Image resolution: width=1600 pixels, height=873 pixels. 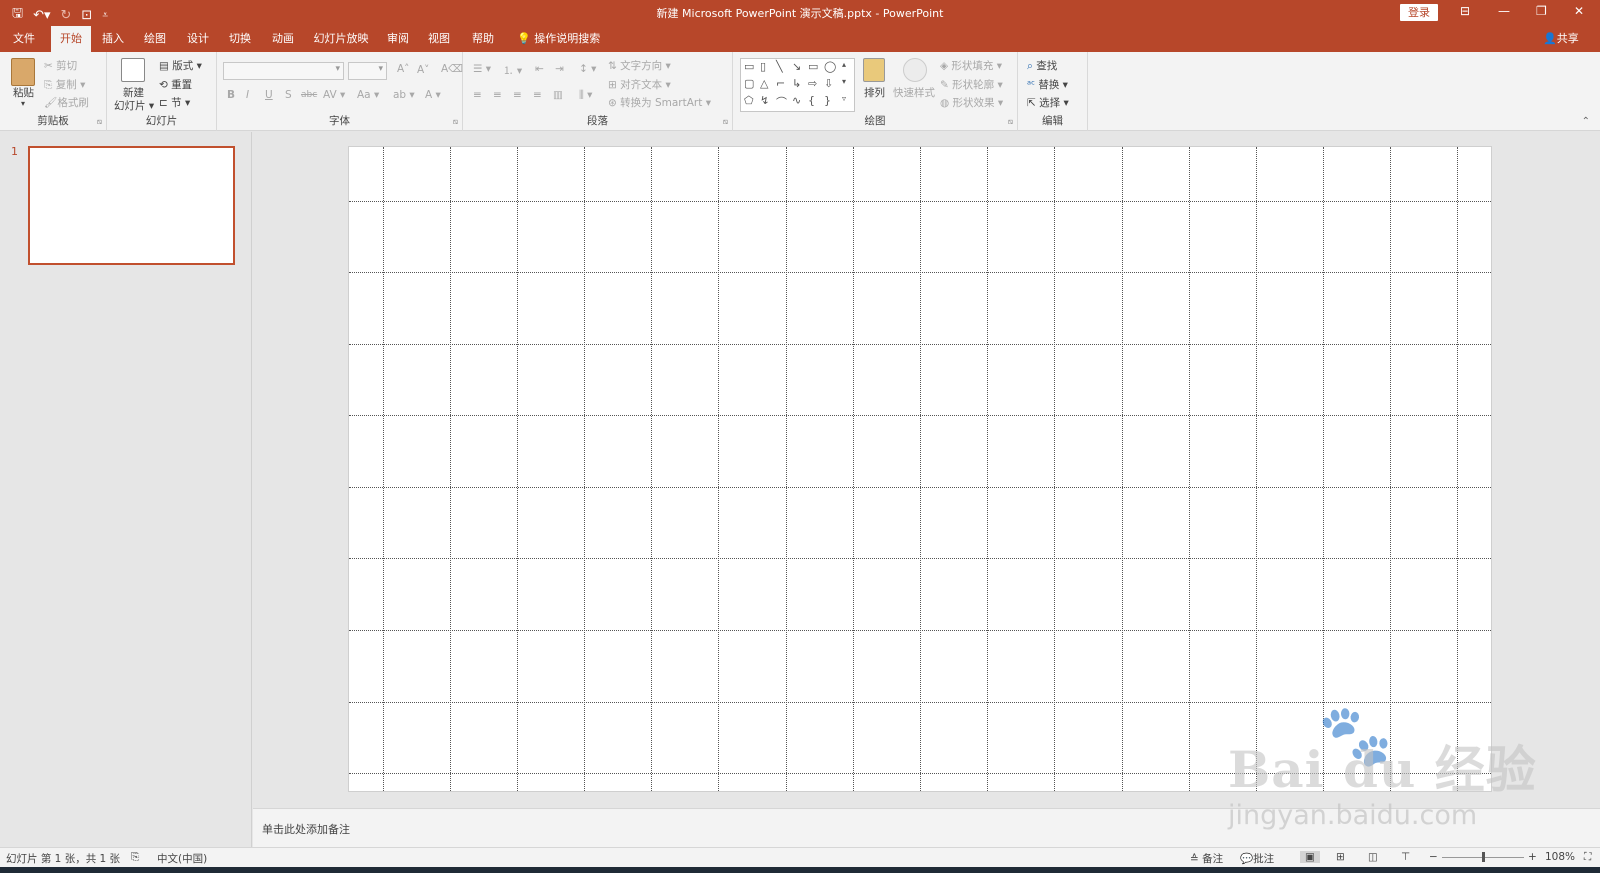 I want to click on tab-slideshow: 幻灯片放映, so click(x=341, y=39).